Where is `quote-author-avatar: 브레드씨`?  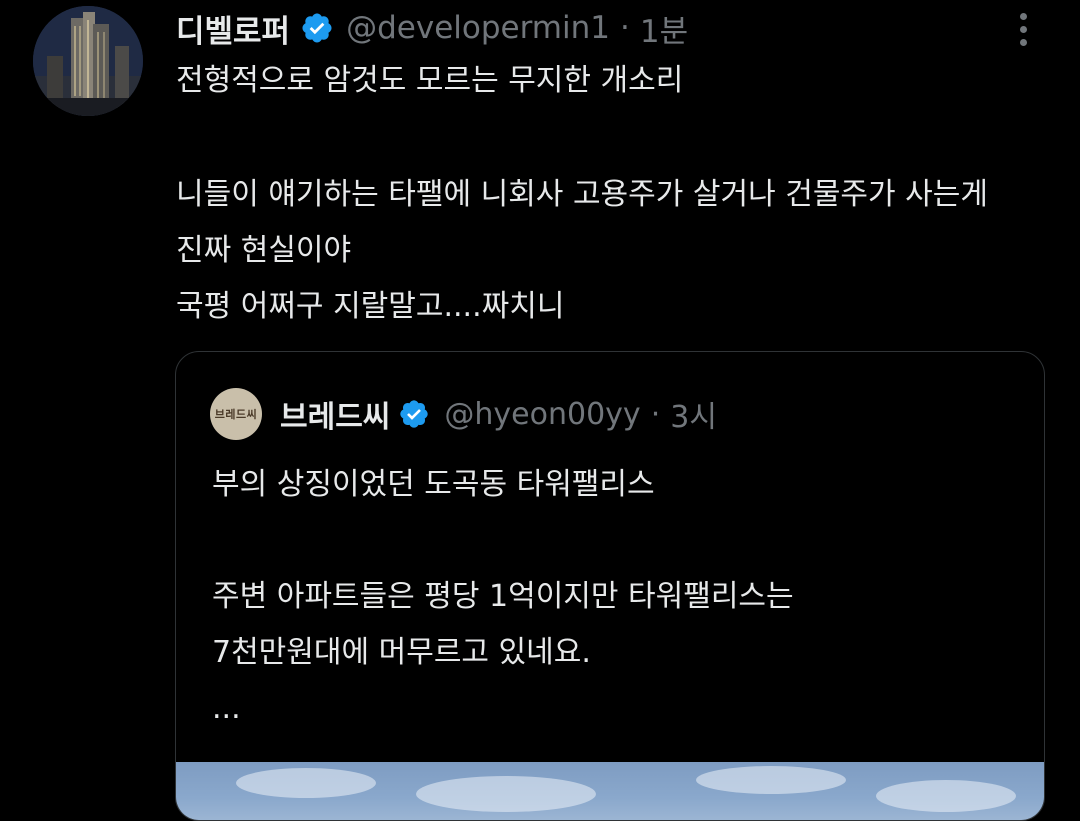 quote-author-avatar: 브레드씨 is located at coordinates (236, 414).